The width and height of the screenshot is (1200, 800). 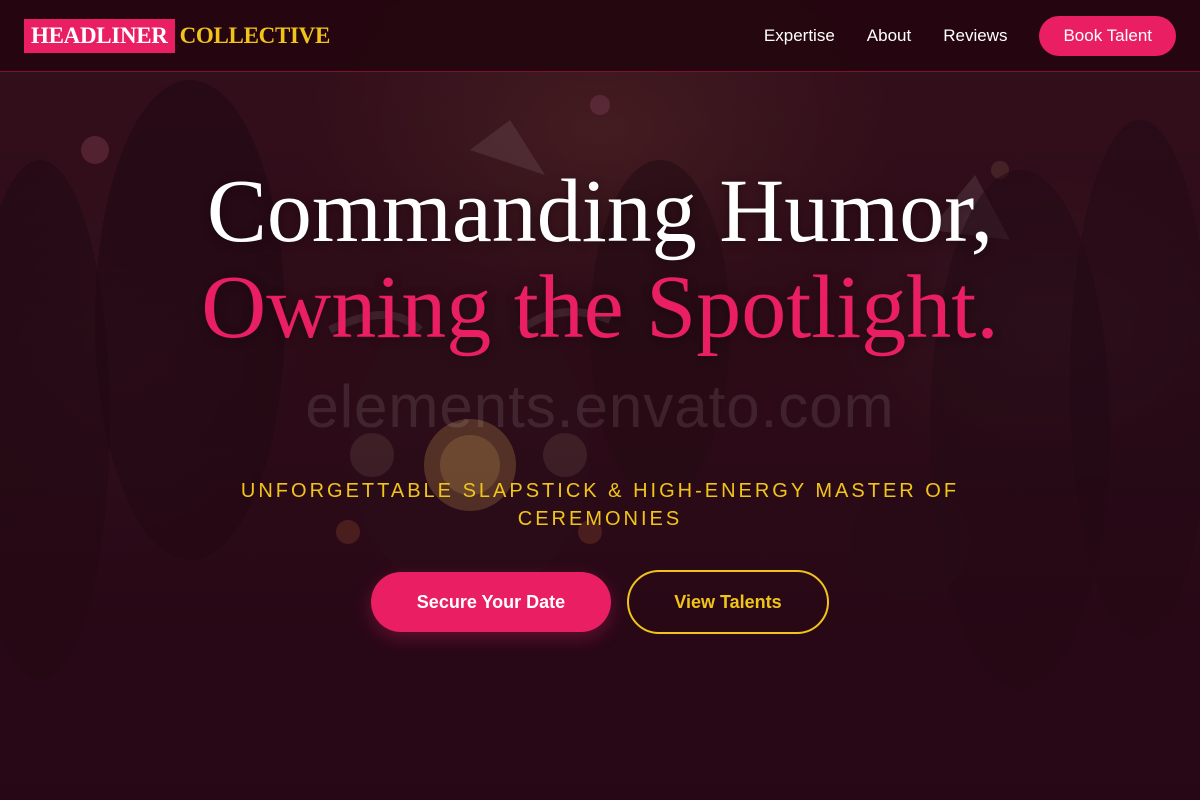 What do you see at coordinates (600, 211) in the screenshot?
I see `headline-line-1: Commanding Humor,` at bounding box center [600, 211].